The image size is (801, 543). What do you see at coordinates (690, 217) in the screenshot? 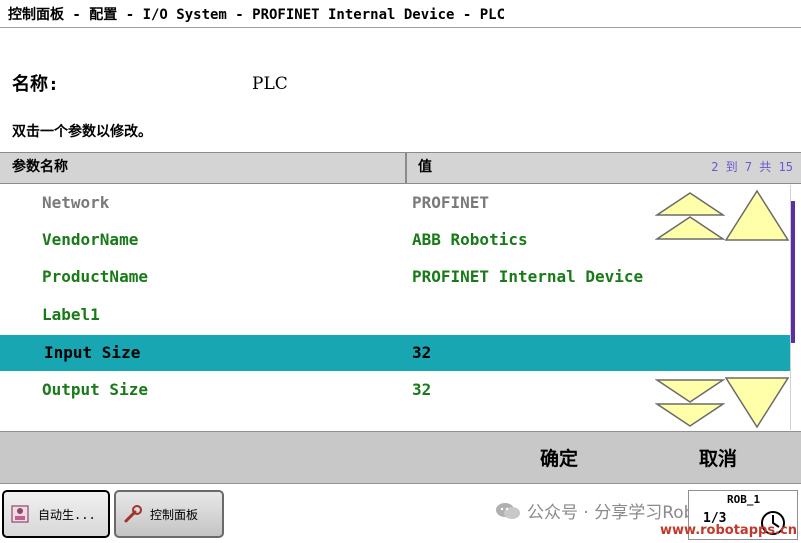
I see `page-up-icon` at bounding box center [690, 217].